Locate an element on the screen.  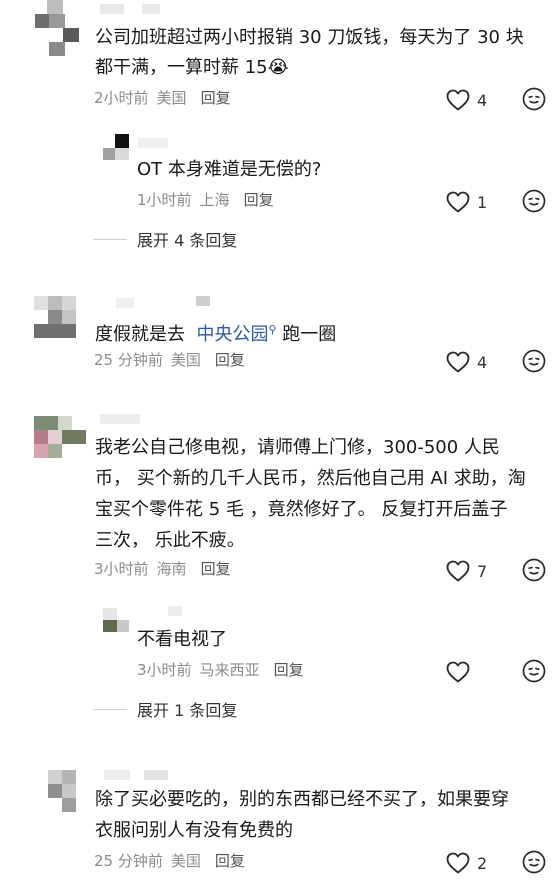
reply-location: 马来西亚 is located at coordinates (229, 670).